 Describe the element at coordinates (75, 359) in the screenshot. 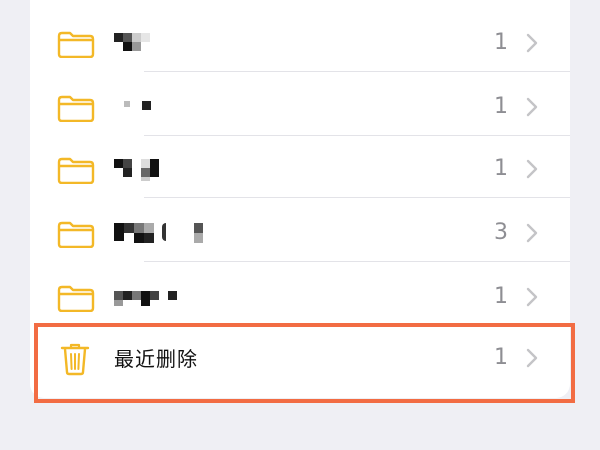

I see `trash-icon` at that location.